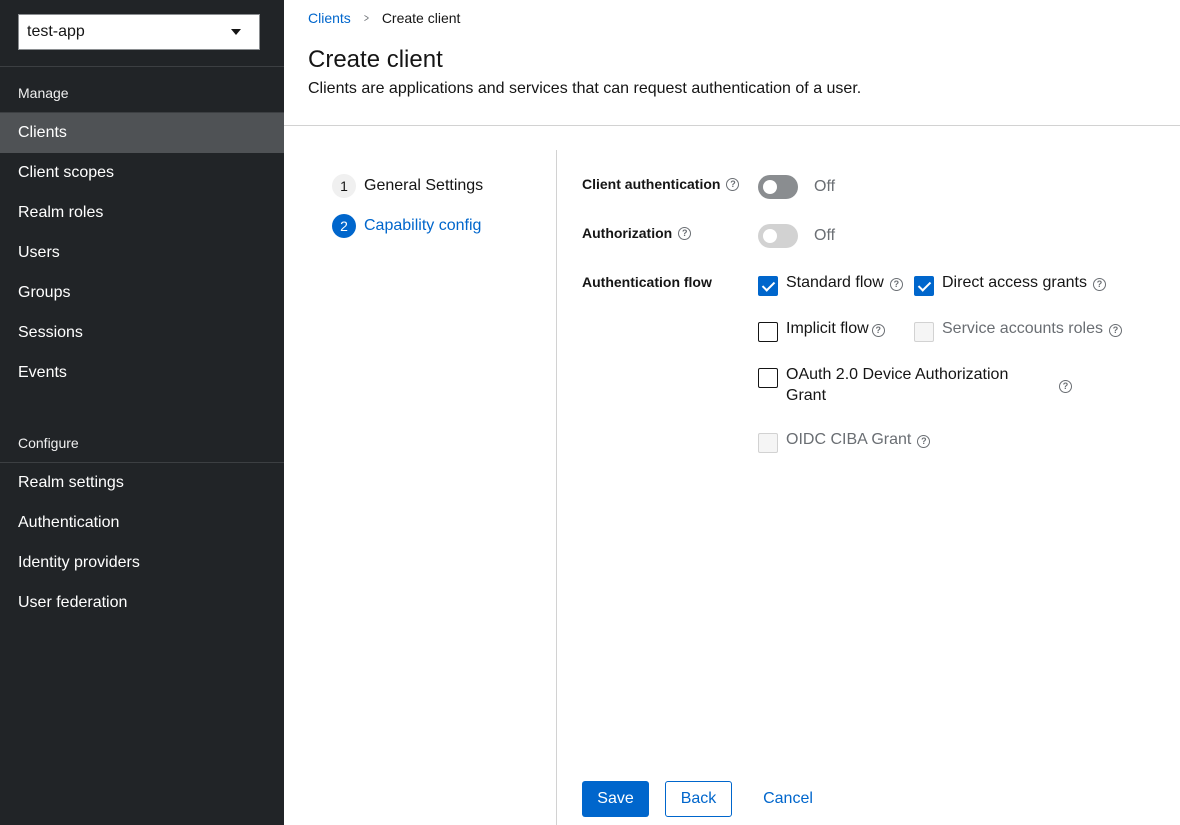  Describe the element at coordinates (806, 395) in the screenshot. I see `label-line-2: Grant` at that location.